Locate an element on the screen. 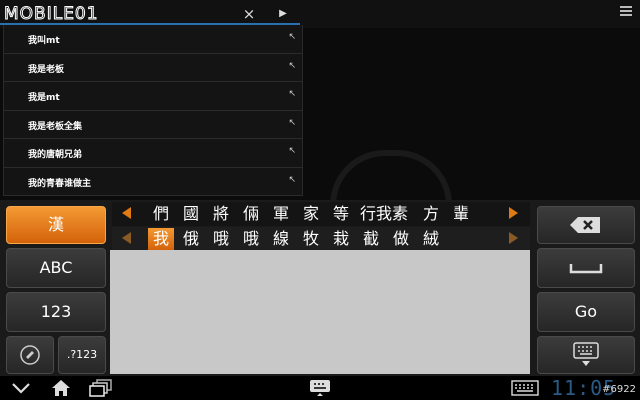 The image size is (640, 400). hide-keyboard-key is located at coordinates (586, 355).